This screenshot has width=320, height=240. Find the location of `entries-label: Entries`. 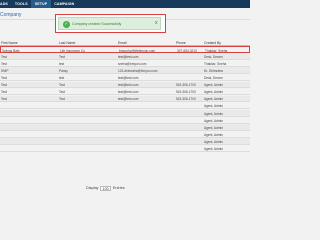

entries-label: Entries is located at coordinates (118, 188).